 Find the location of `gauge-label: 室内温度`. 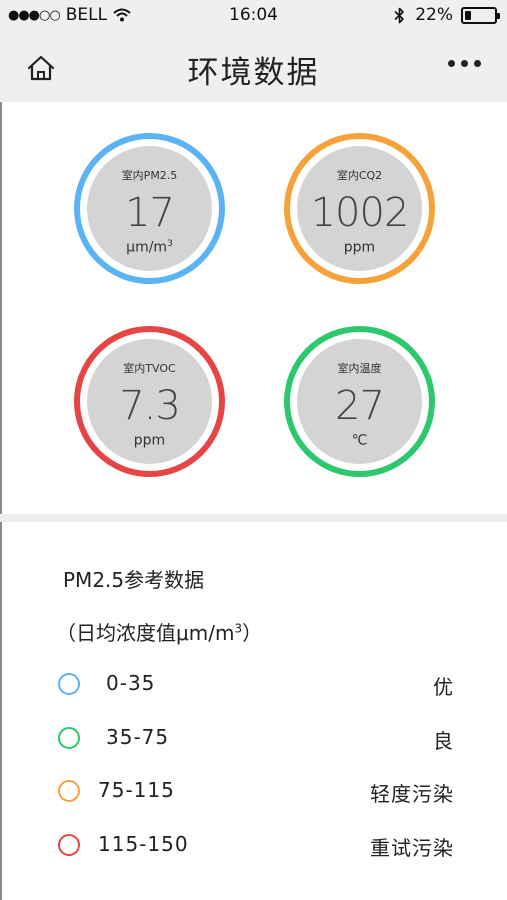

gauge-label: 室内温度 is located at coordinates (359, 368).